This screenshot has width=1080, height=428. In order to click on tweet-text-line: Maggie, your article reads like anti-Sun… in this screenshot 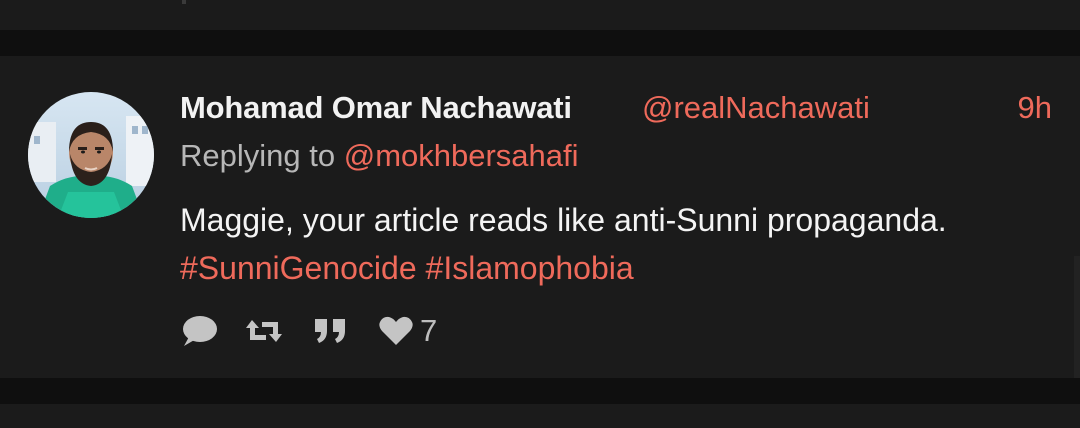, I will do `click(563, 220)`.